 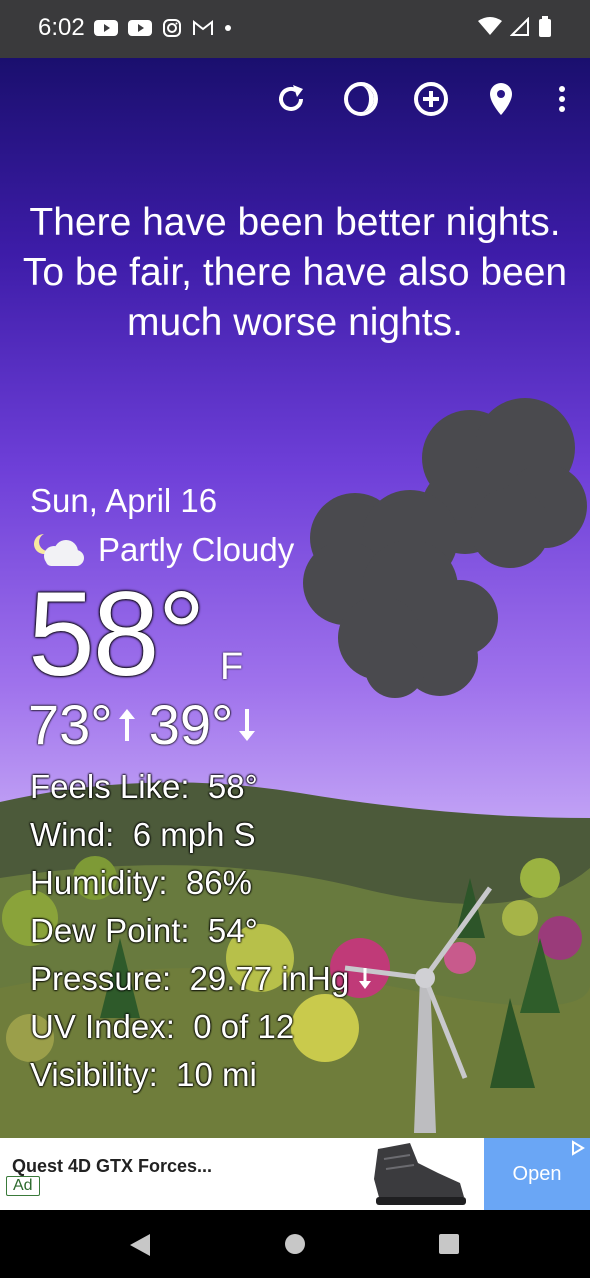 What do you see at coordinates (228, 28) in the screenshot?
I see `dot-icon` at bounding box center [228, 28].